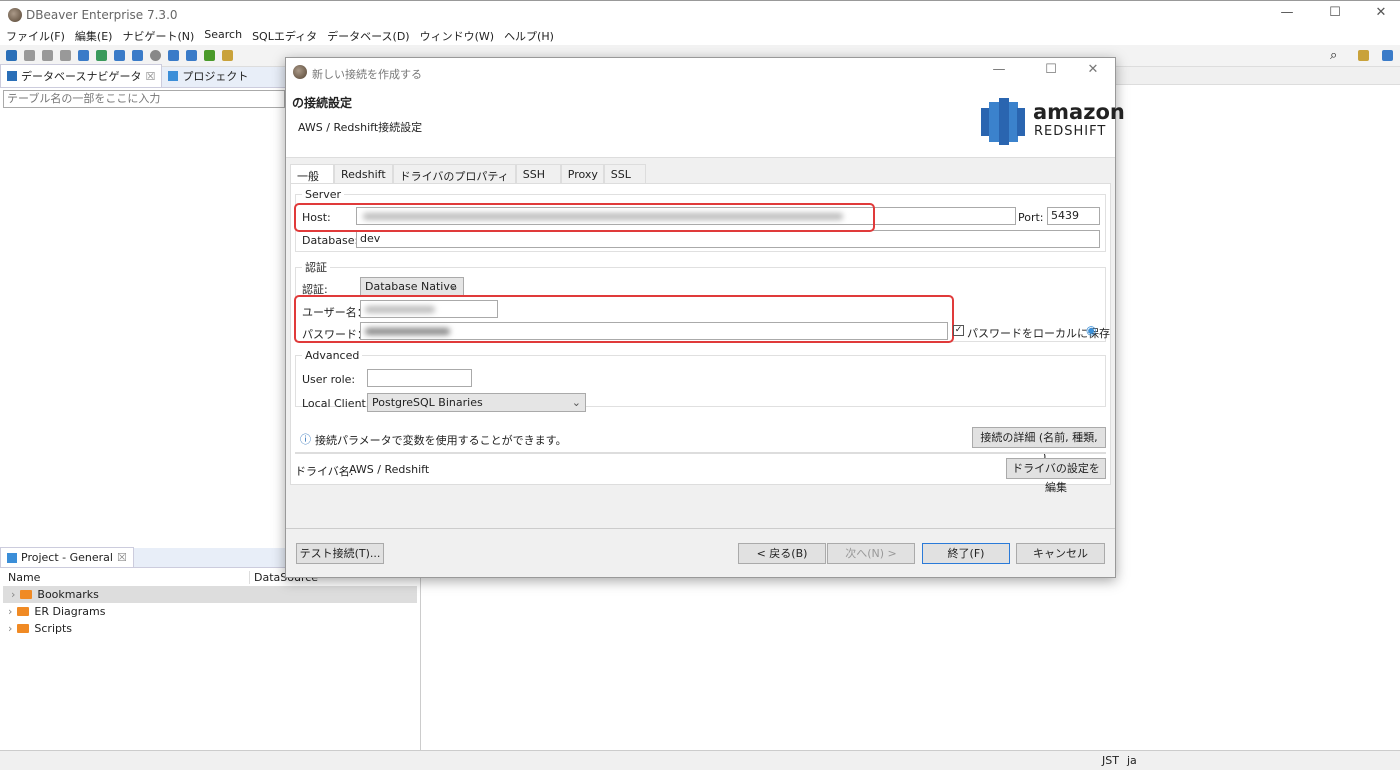 The height and width of the screenshot is (770, 1400). I want to click on rollback-icon, so click(101, 55).